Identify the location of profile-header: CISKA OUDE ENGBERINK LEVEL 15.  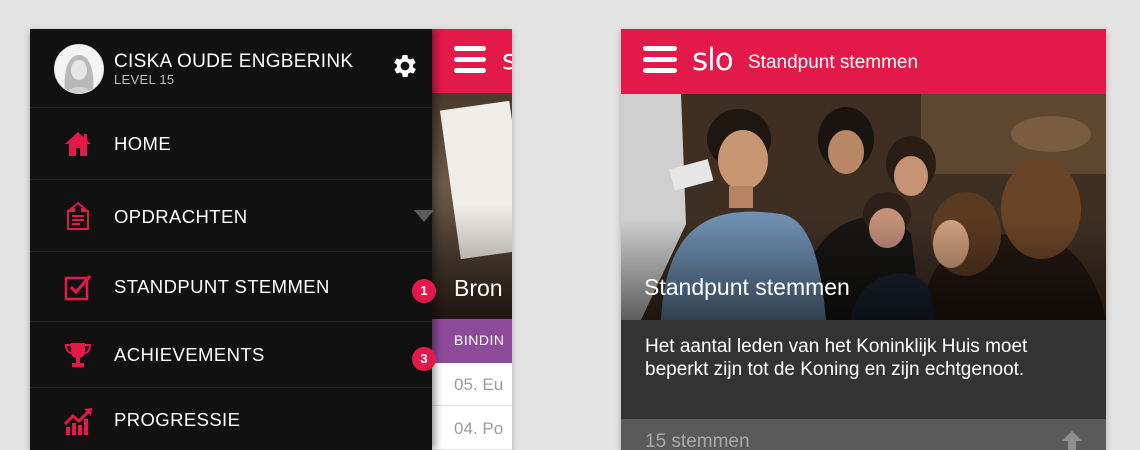
(231, 68).